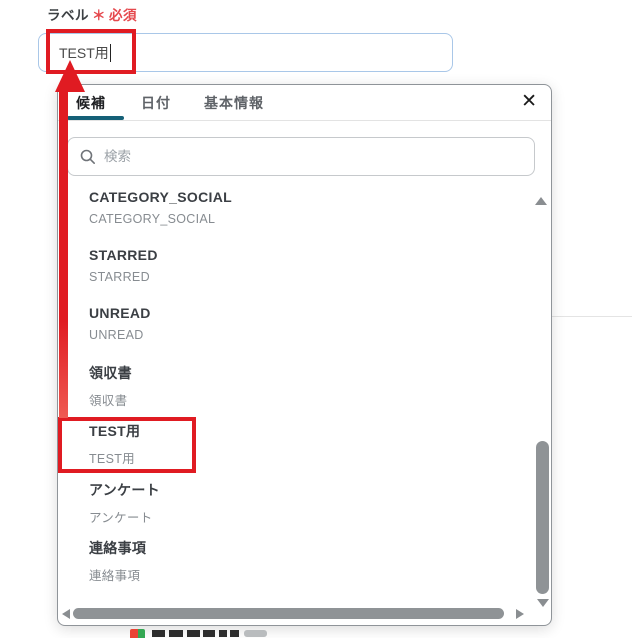  What do you see at coordinates (119, 277) in the screenshot?
I see `item-subtitle: STARRED` at bounding box center [119, 277].